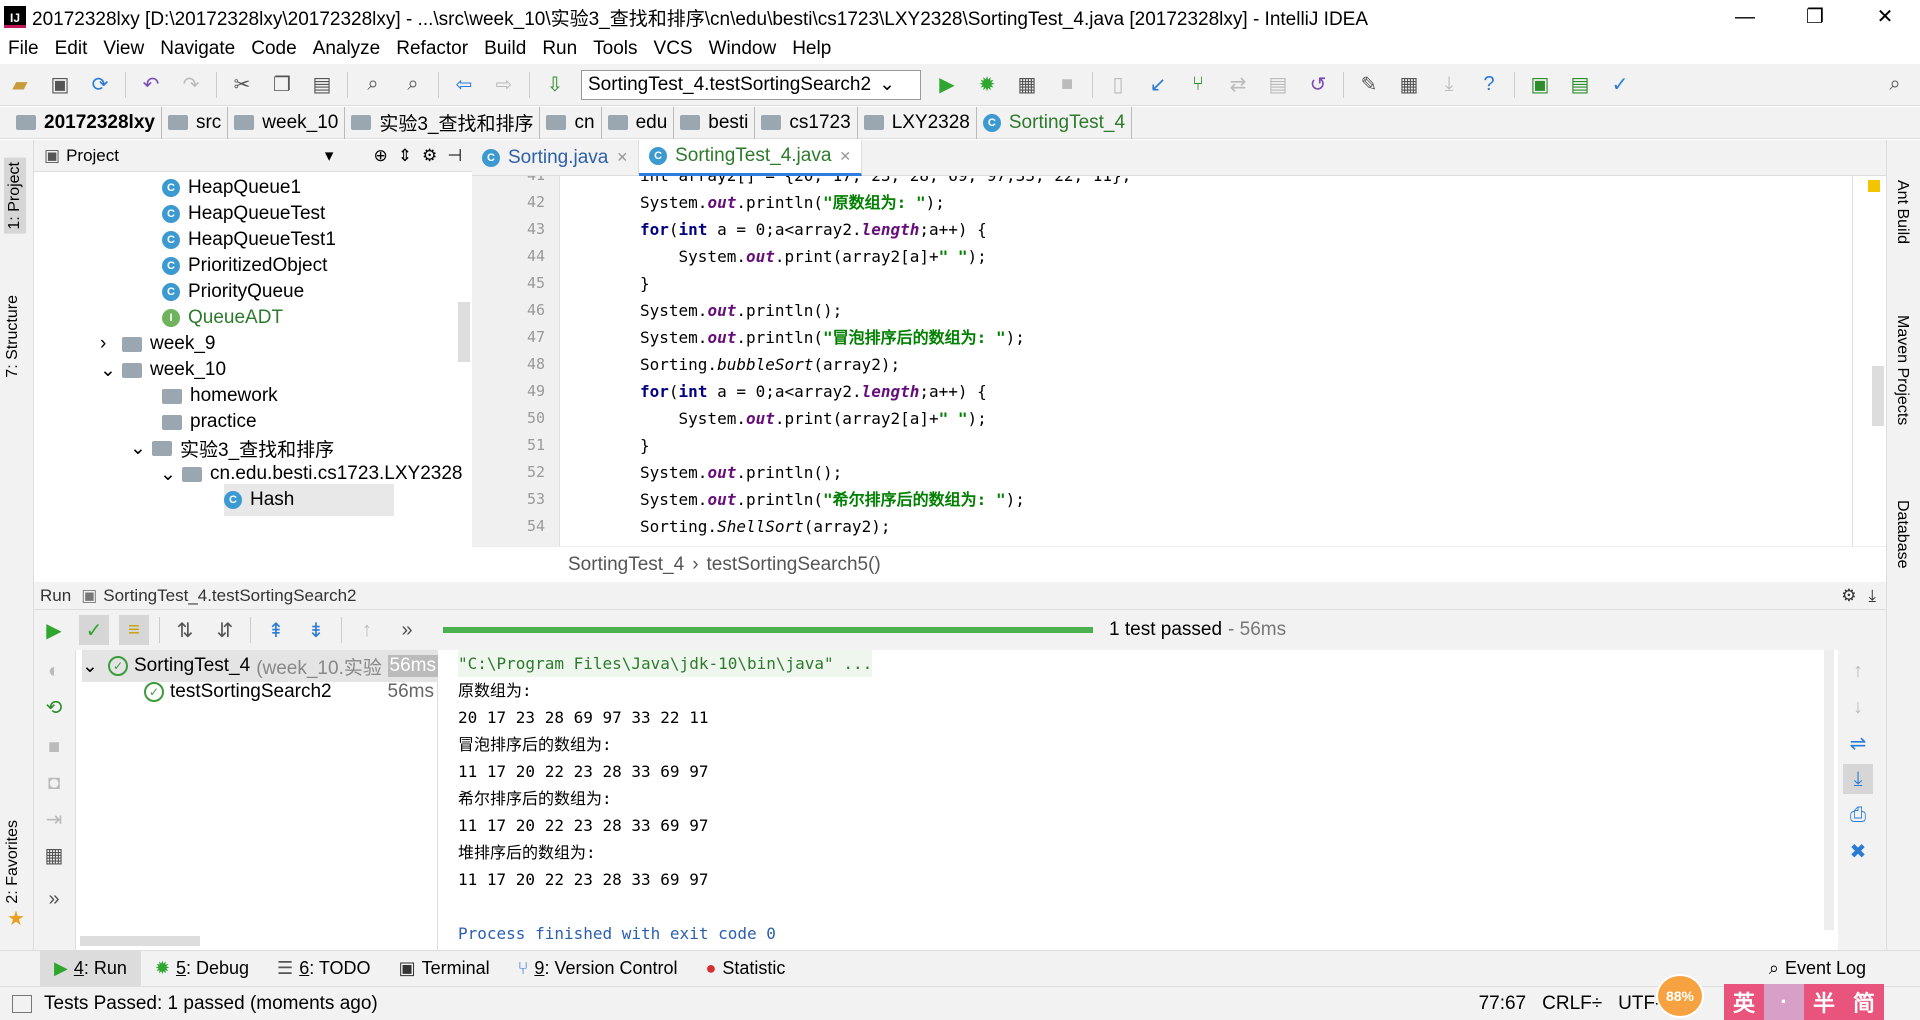  I want to click on collapse-all-icon: ⇕, so click(405, 156).